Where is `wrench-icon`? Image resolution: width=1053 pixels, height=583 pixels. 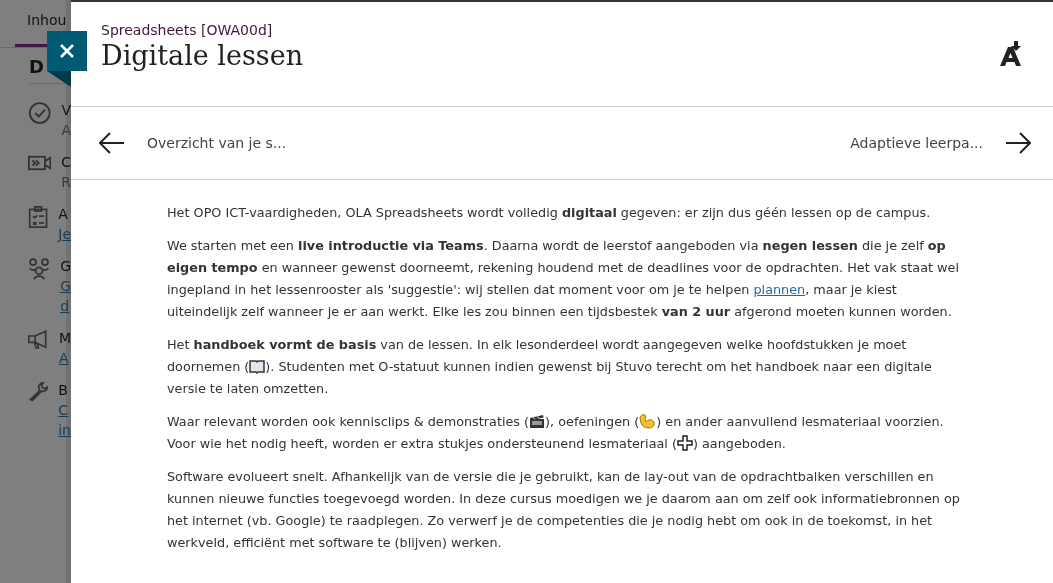
wrench-icon is located at coordinates (38, 392).